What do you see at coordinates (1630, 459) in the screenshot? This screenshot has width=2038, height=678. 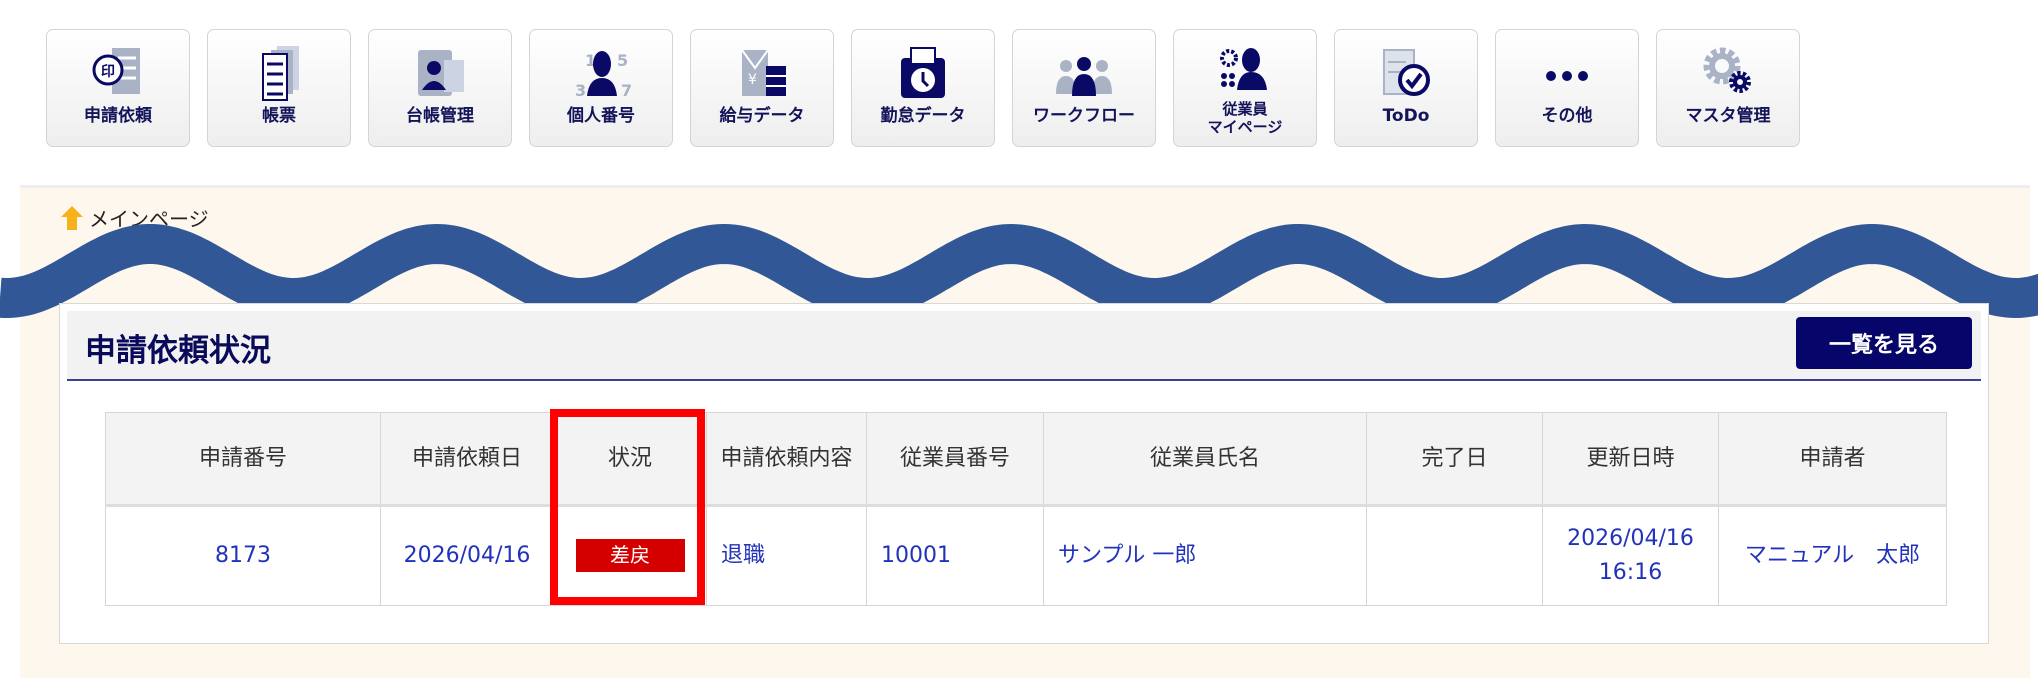 I see `header-updated: 更新日時` at bounding box center [1630, 459].